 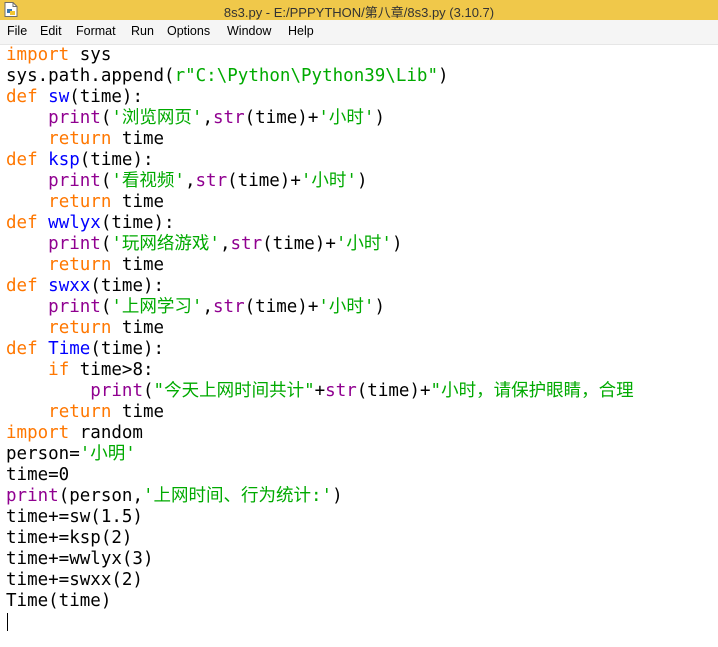 I want to click on code-line: person='小明', so click(x=71, y=454).